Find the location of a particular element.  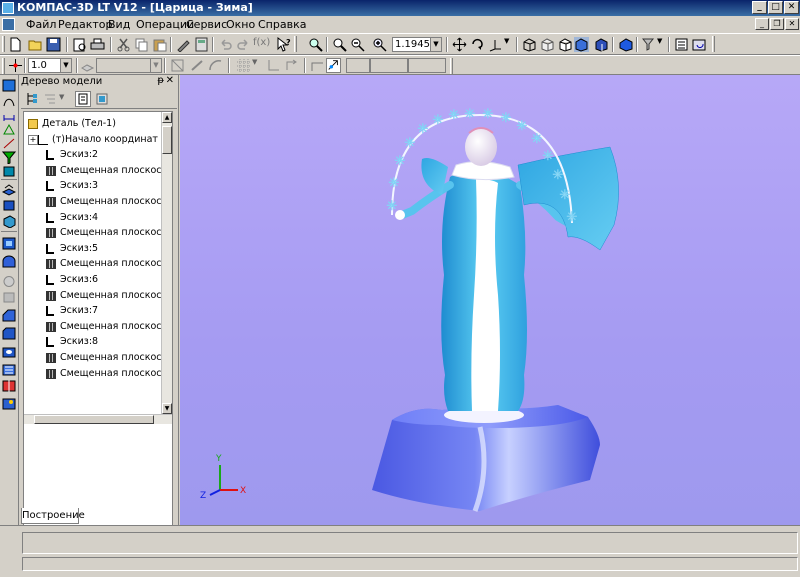

chamfer-icon is located at coordinates (9, 333).